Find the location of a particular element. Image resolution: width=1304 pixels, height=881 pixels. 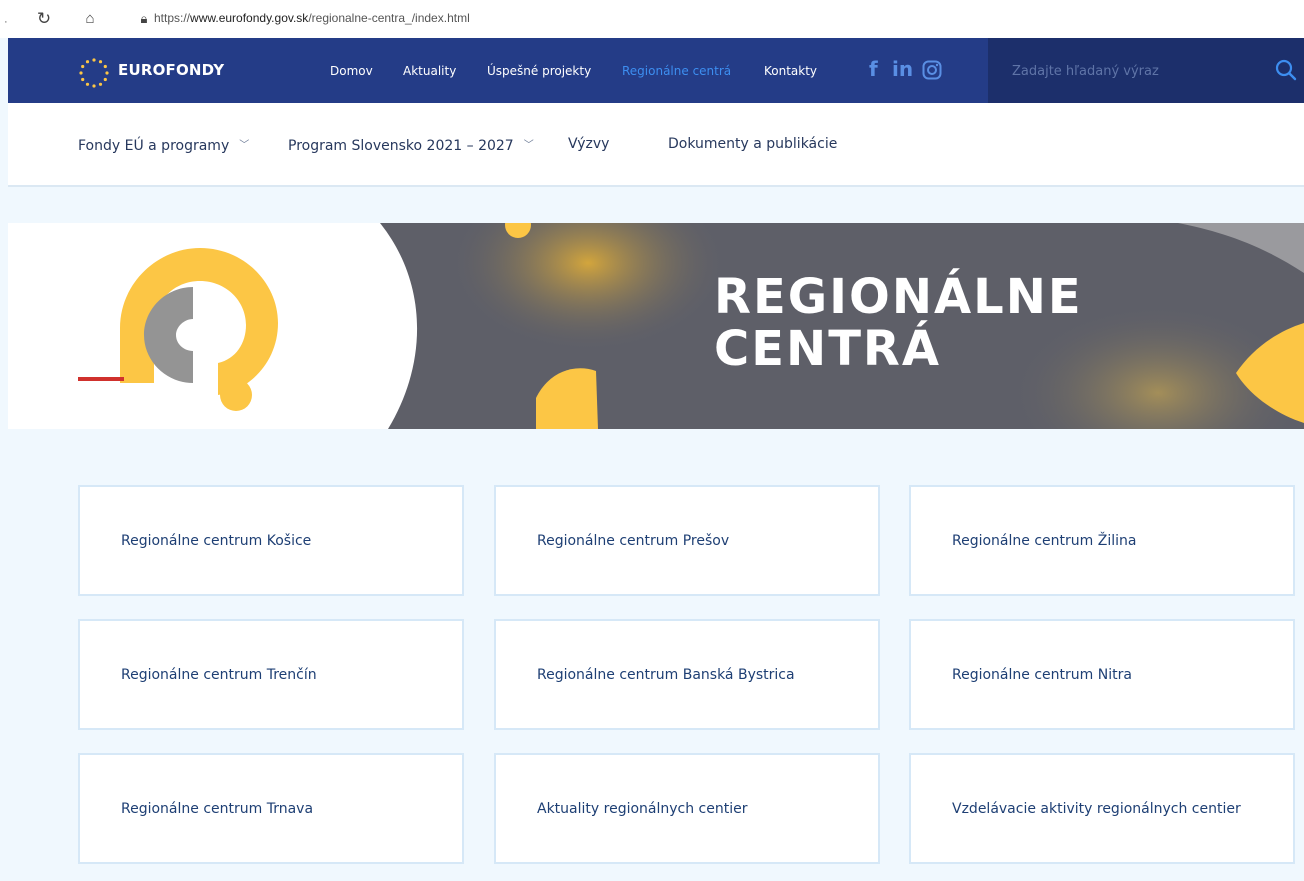

subnav-dokumenty: Dokumenty a publikácie is located at coordinates (752, 144).